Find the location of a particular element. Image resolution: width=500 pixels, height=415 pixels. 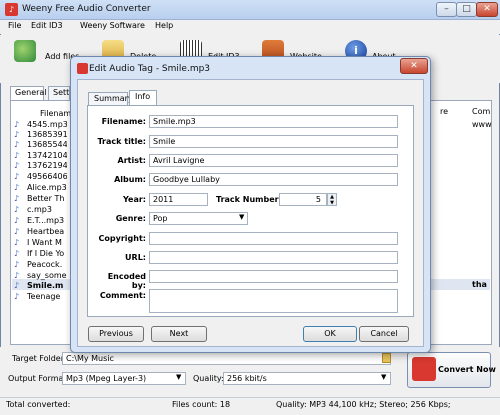

tab-info: Info is located at coordinates (143, 98).